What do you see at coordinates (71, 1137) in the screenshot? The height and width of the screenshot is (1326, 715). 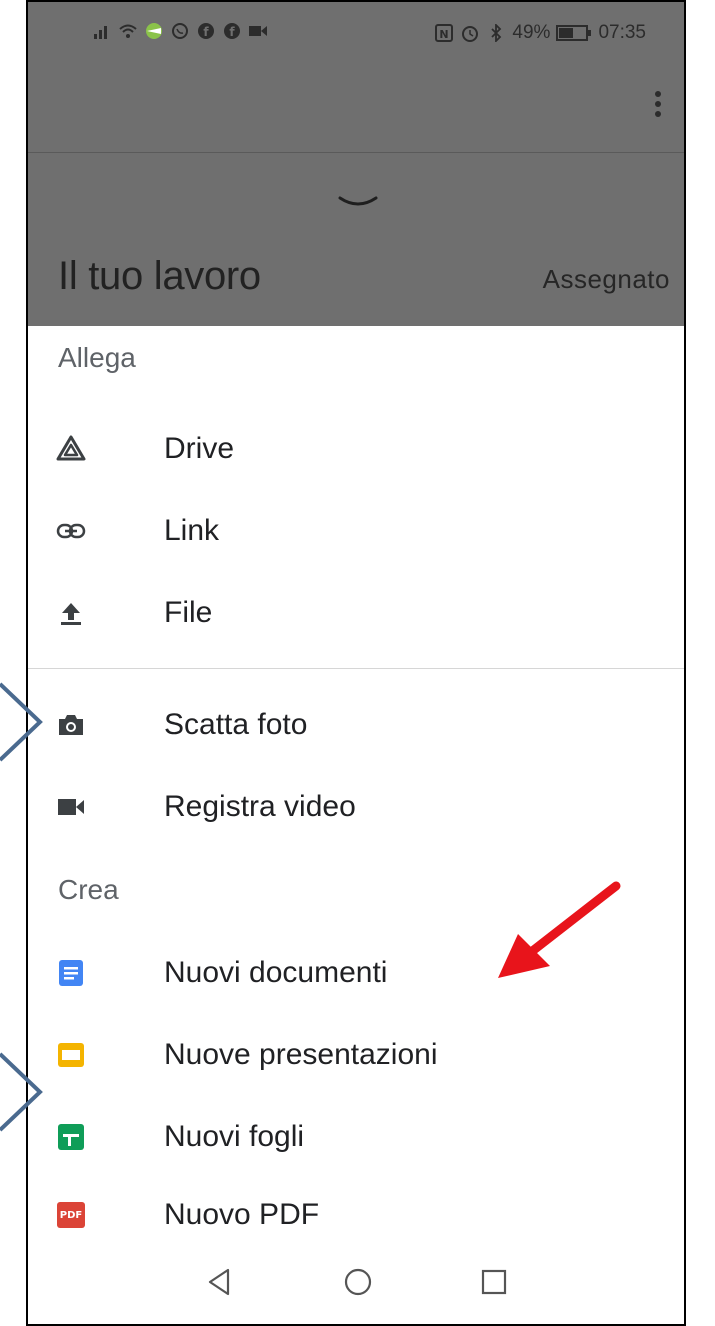 I see `sheets-icon` at bounding box center [71, 1137].